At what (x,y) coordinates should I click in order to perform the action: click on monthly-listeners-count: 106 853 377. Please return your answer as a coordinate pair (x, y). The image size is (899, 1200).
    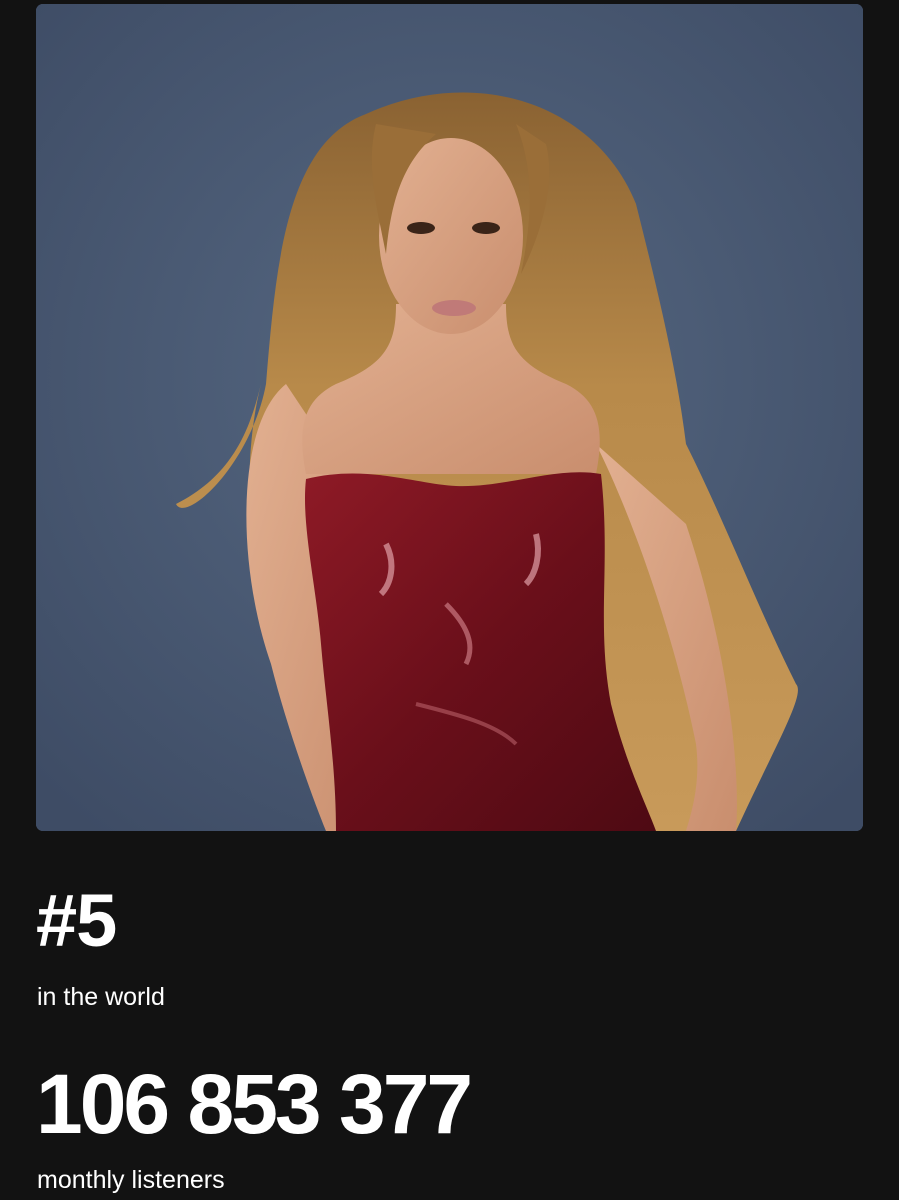
    Looking at the image, I should click on (254, 1104).